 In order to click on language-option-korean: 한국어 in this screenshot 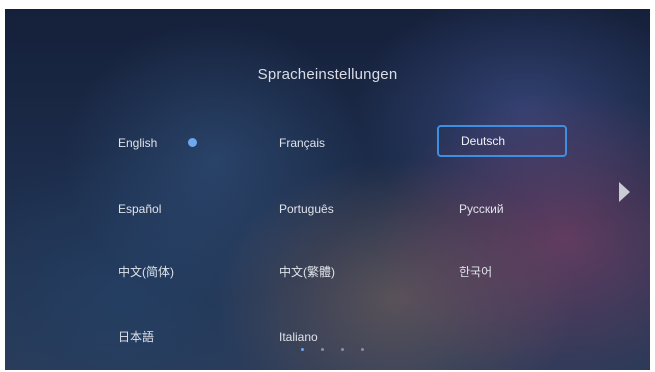, I will do `click(475, 272)`.